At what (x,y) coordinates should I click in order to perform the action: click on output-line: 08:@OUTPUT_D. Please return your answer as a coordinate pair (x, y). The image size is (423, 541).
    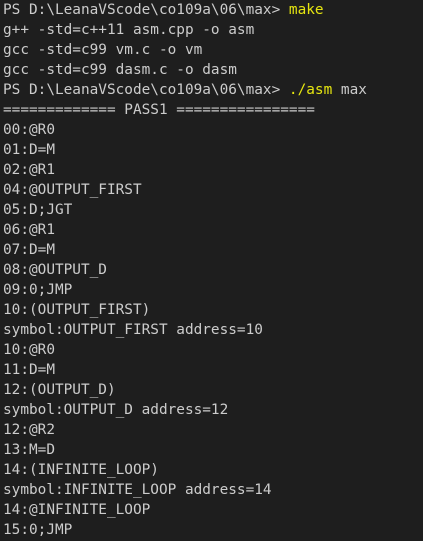
    Looking at the image, I should click on (55, 270).